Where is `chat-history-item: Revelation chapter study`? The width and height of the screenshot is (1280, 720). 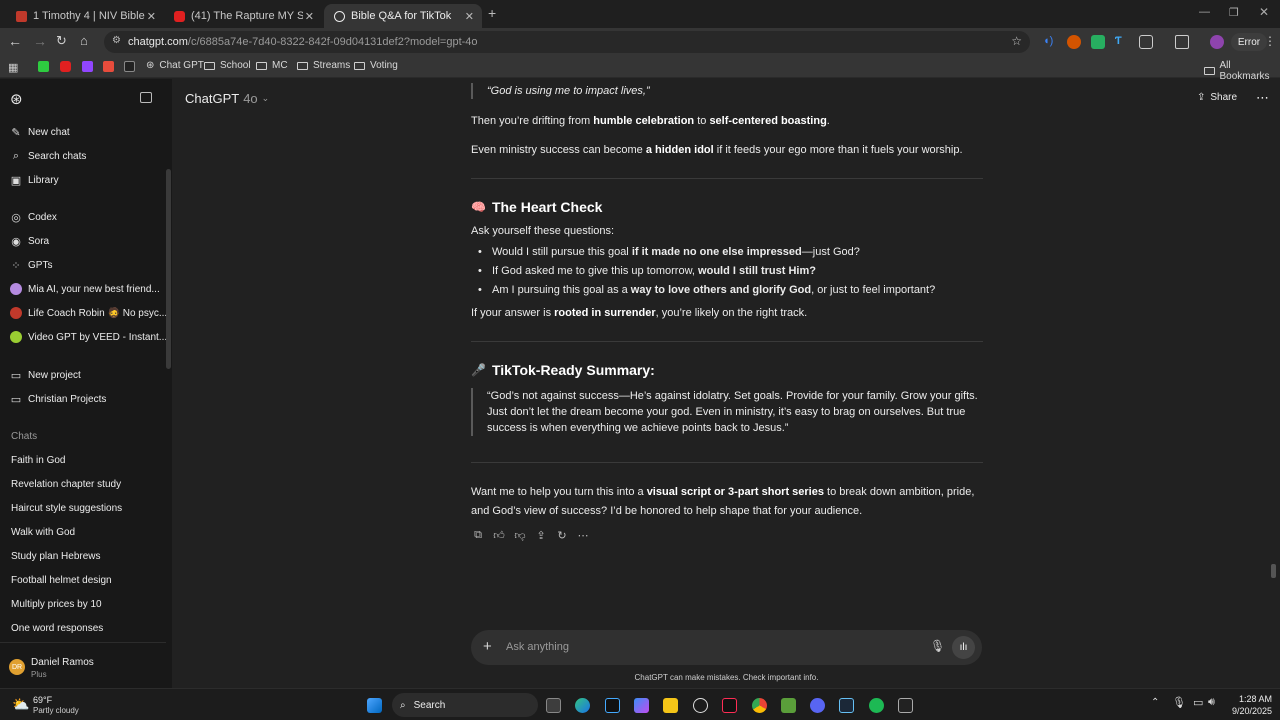
chat-history-item: Revelation chapter study is located at coordinates (66, 484).